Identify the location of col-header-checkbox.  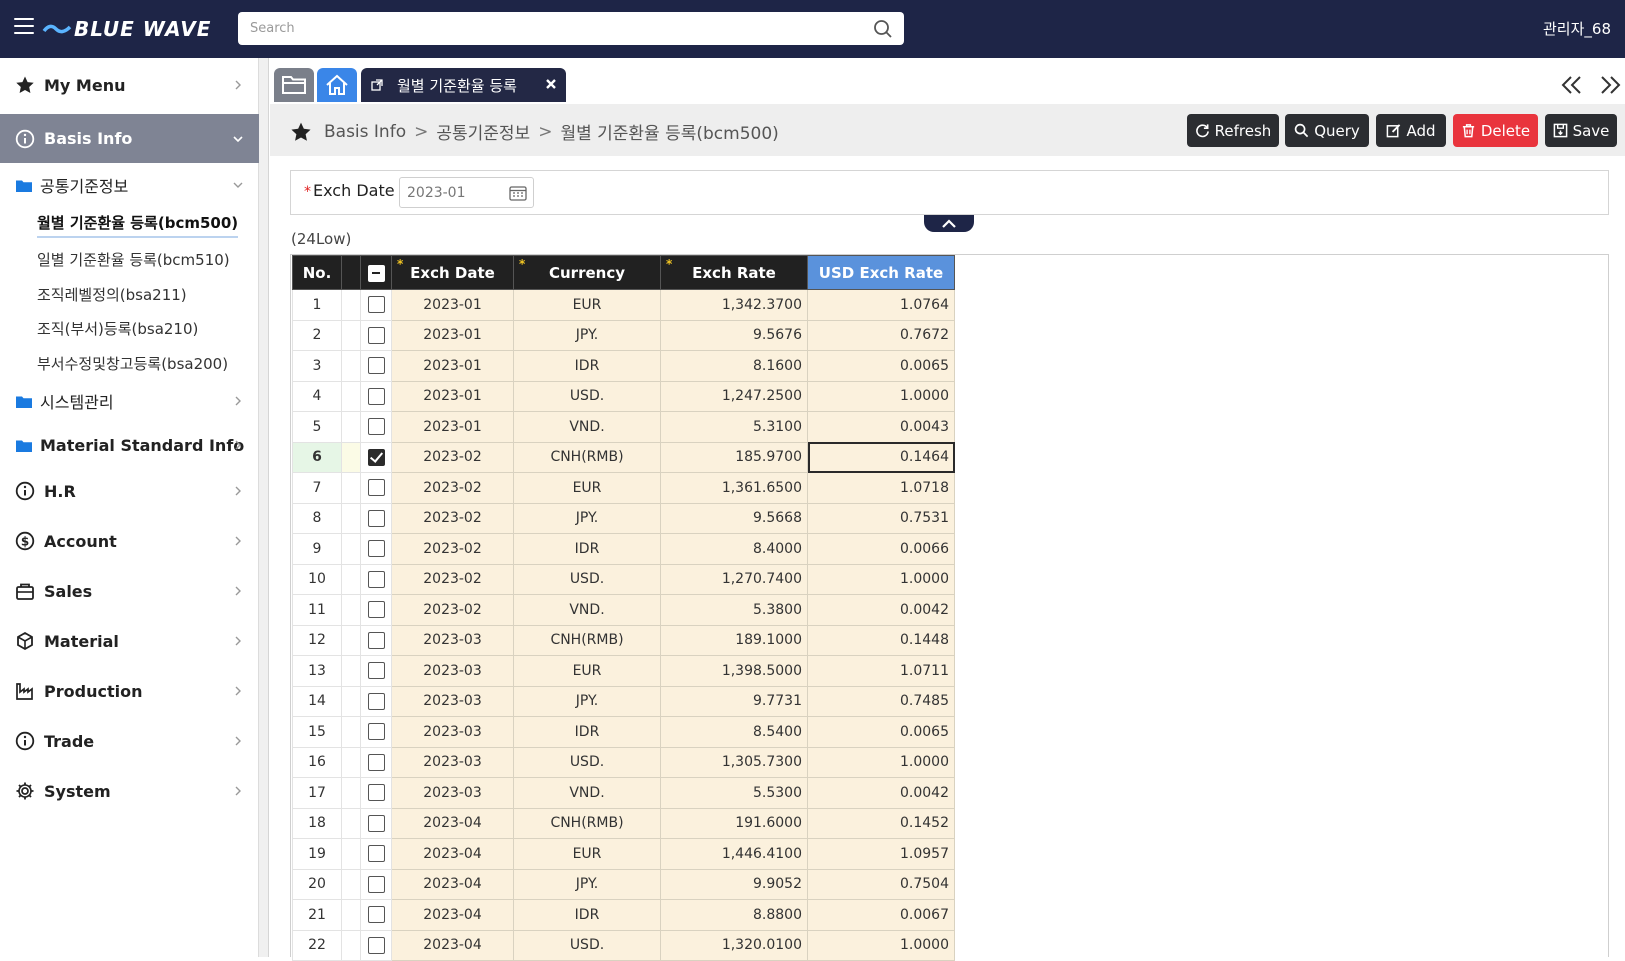
(376, 272).